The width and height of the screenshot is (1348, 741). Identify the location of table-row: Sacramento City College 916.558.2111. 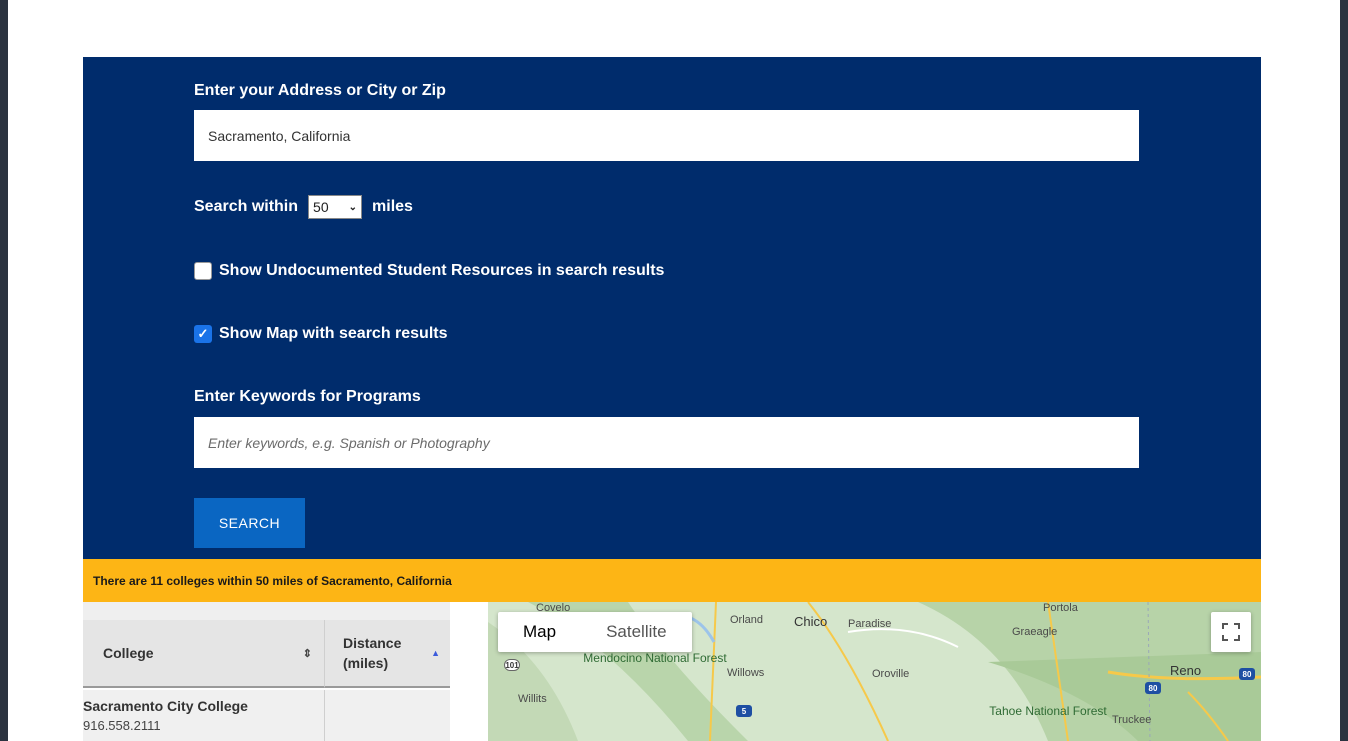
(204, 715).